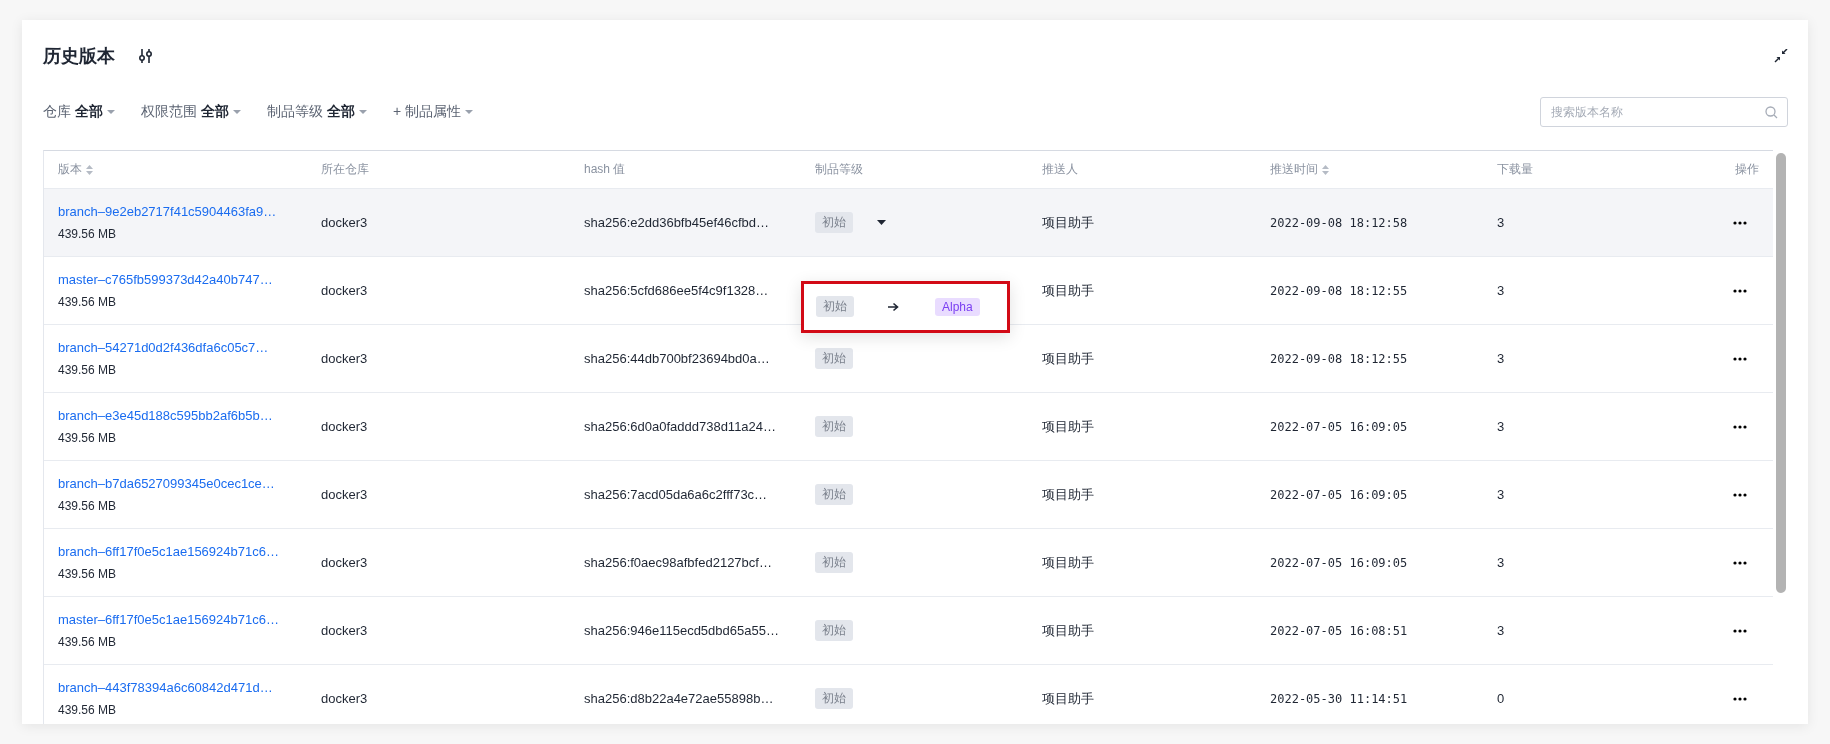 Image resolution: width=1830 pixels, height=744 pixels. I want to click on page-title: 历史版本, so click(79, 56).